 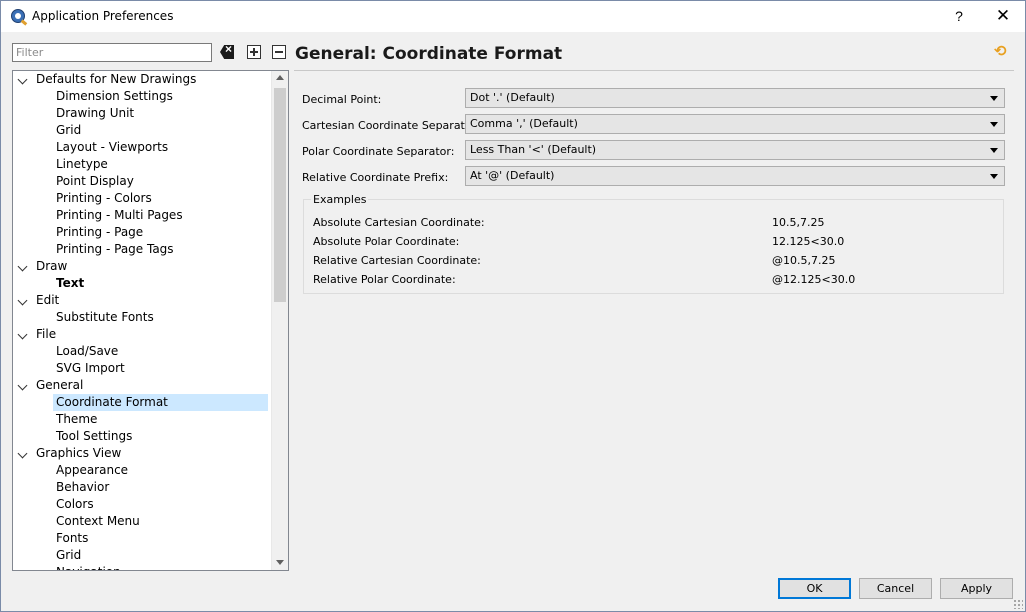 What do you see at coordinates (959, 16) in the screenshot?
I see `help-button: ?` at bounding box center [959, 16].